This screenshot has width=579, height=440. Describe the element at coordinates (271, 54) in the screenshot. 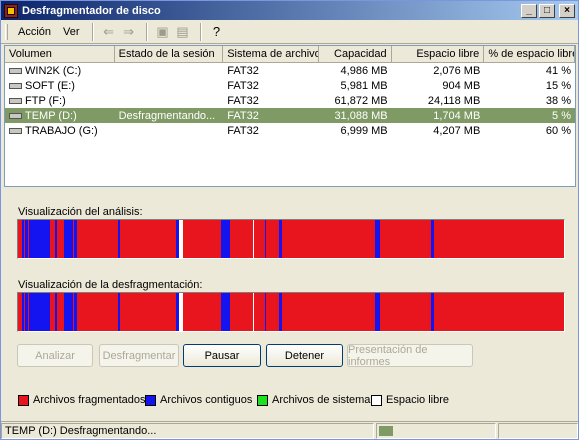

I see `column-header-sistema: Sistema de archivos` at that location.